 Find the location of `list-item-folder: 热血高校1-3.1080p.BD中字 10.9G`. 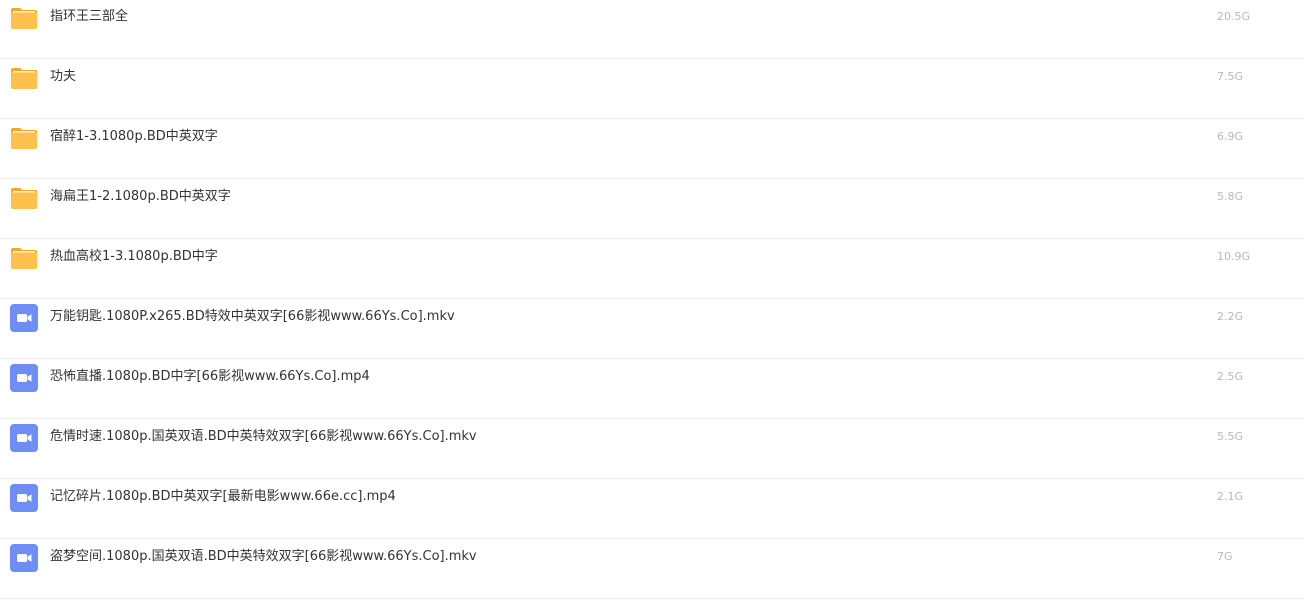

list-item-folder: 热血高校1-3.1080p.BD中字 10.9G is located at coordinates (652, 269).